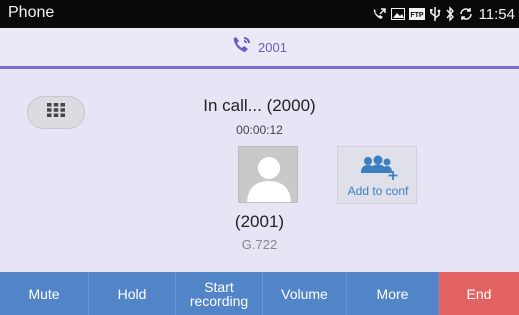 This screenshot has height=315, width=519. I want to click on status-bar: Phone FTP 11:54, so click(259, 14).